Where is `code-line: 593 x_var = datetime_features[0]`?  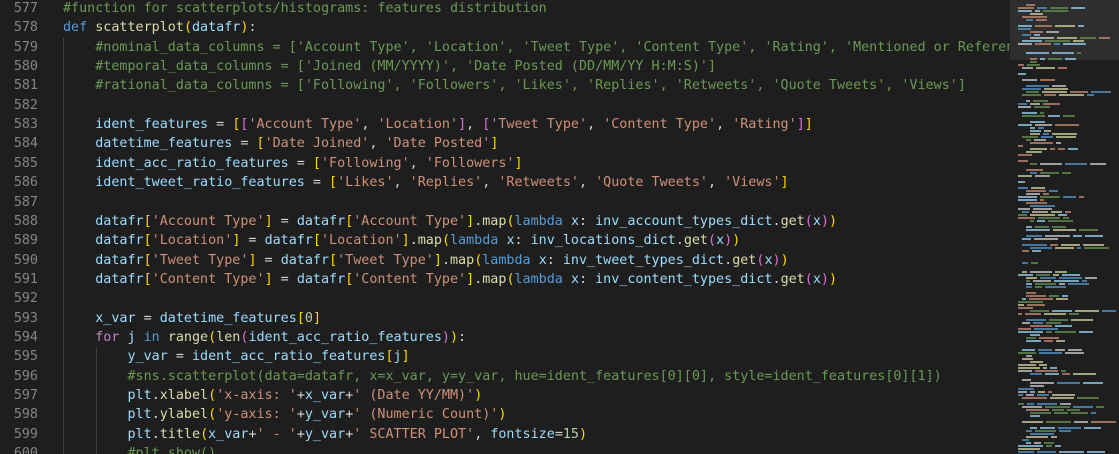
code-line: 593 x_var = datetime_features[0] is located at coordinates (505, 318).